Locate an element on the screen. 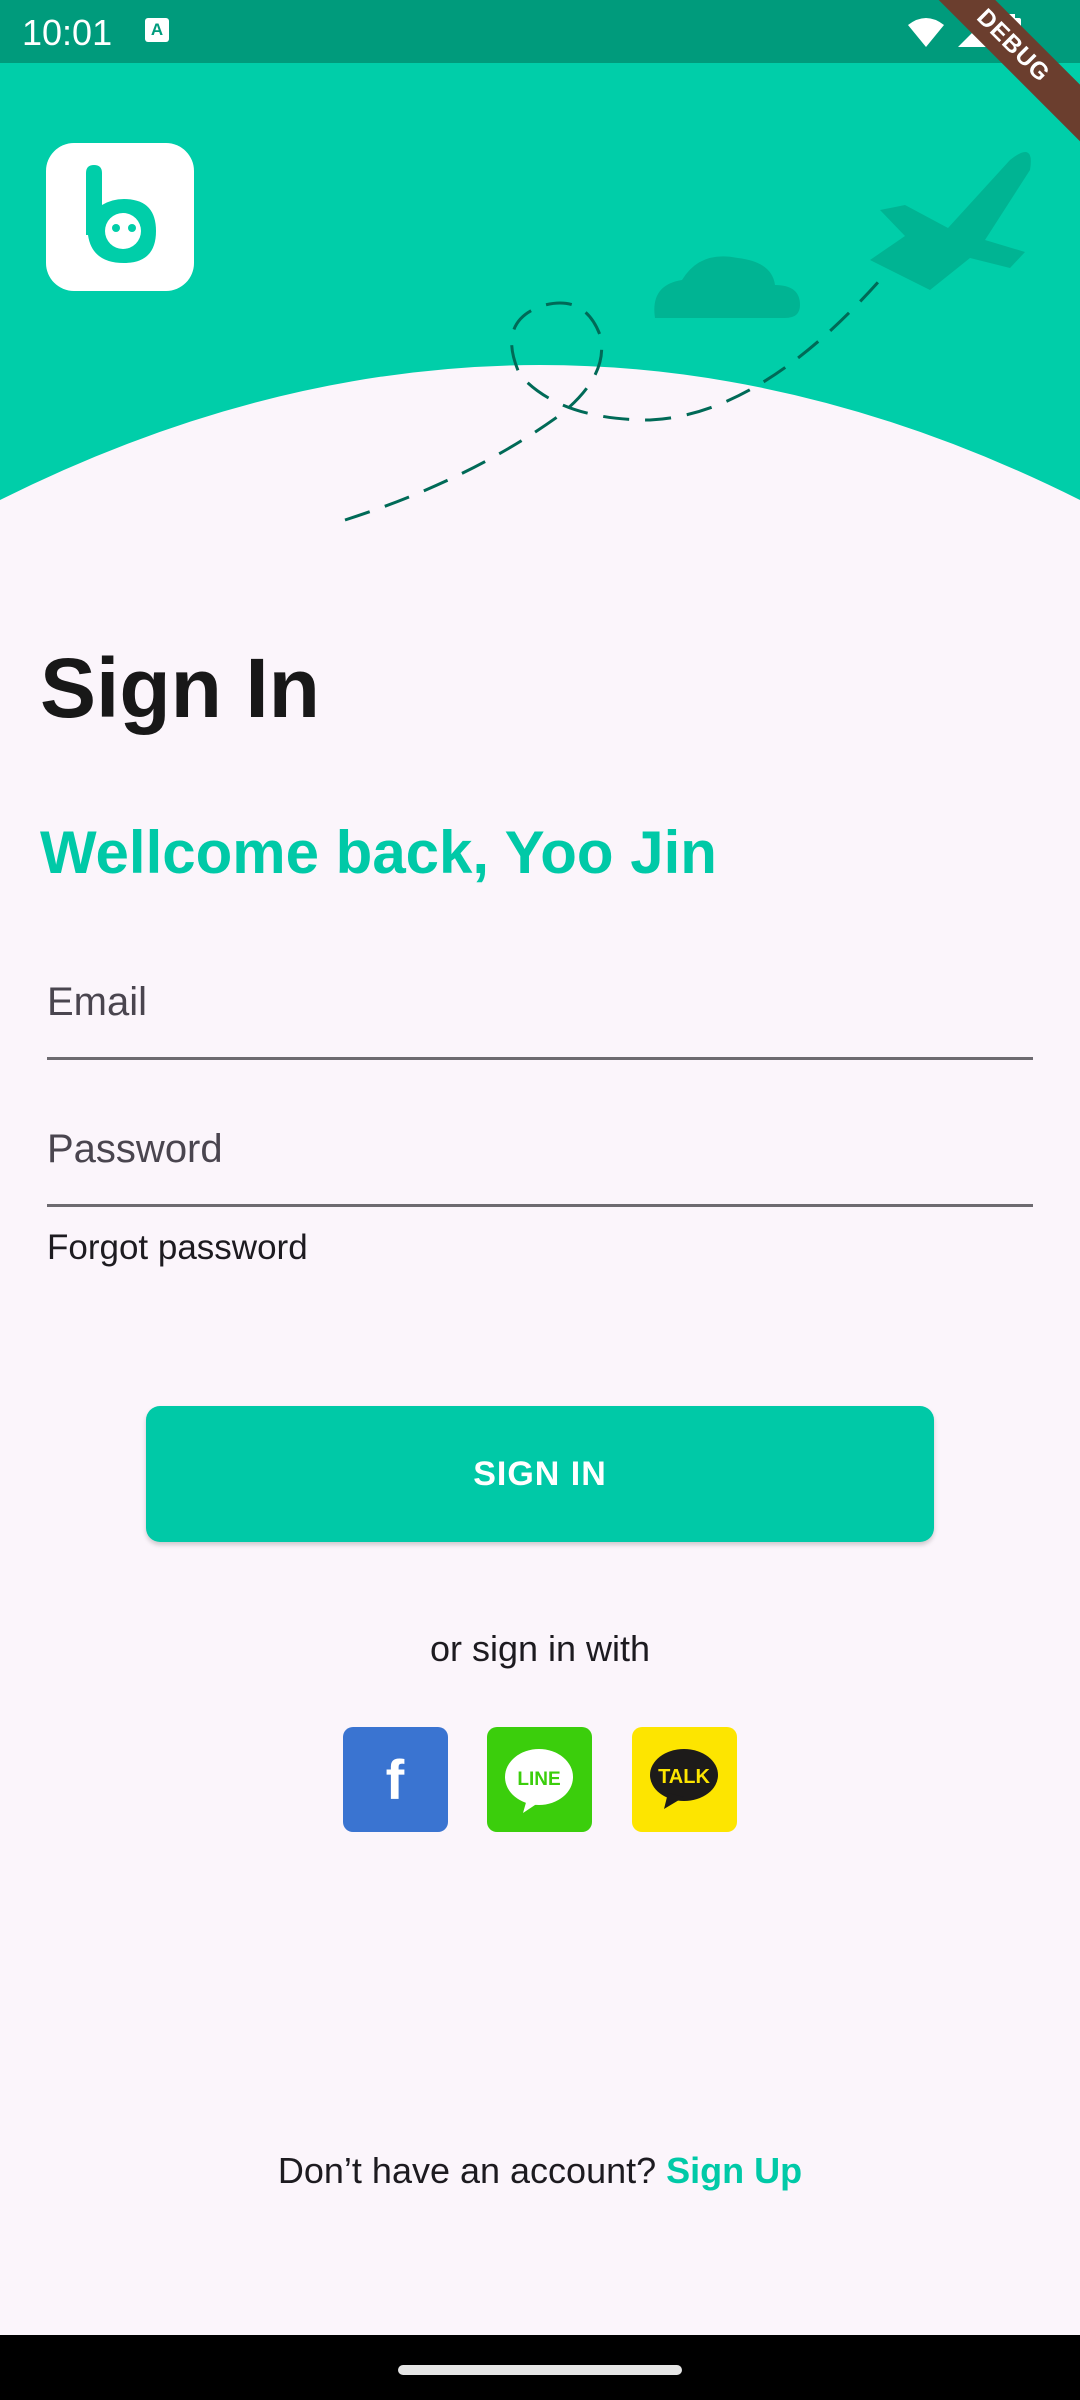  line-glyph: LINE is located at coordinates (538, 1779).